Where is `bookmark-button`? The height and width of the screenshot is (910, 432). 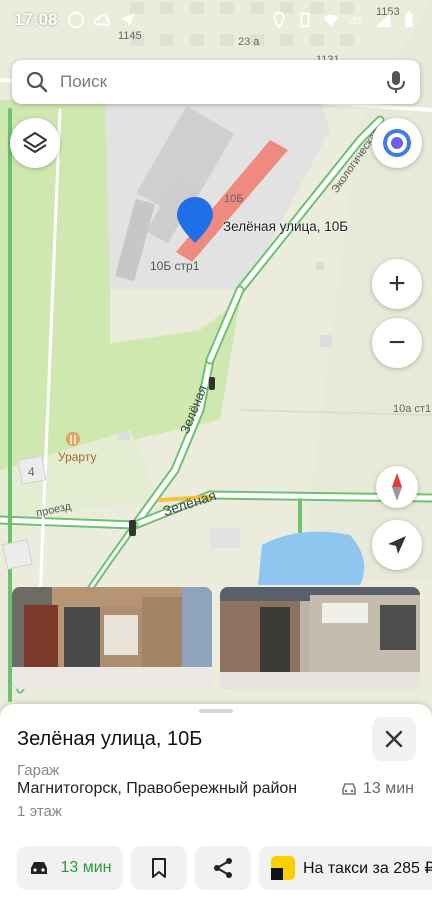 bookmark-button is located at coordinates (159, 868).